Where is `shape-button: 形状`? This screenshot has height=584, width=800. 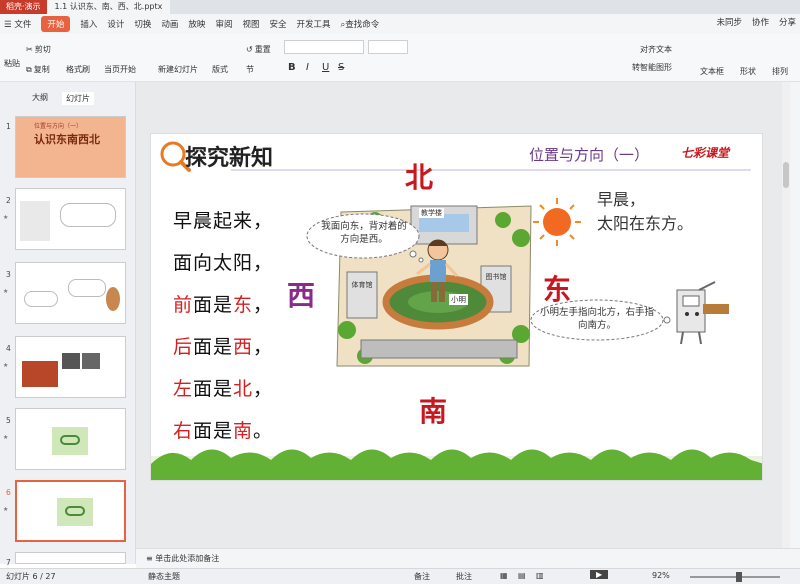
shape-button: 形状 is located at coordinates (748, 71).